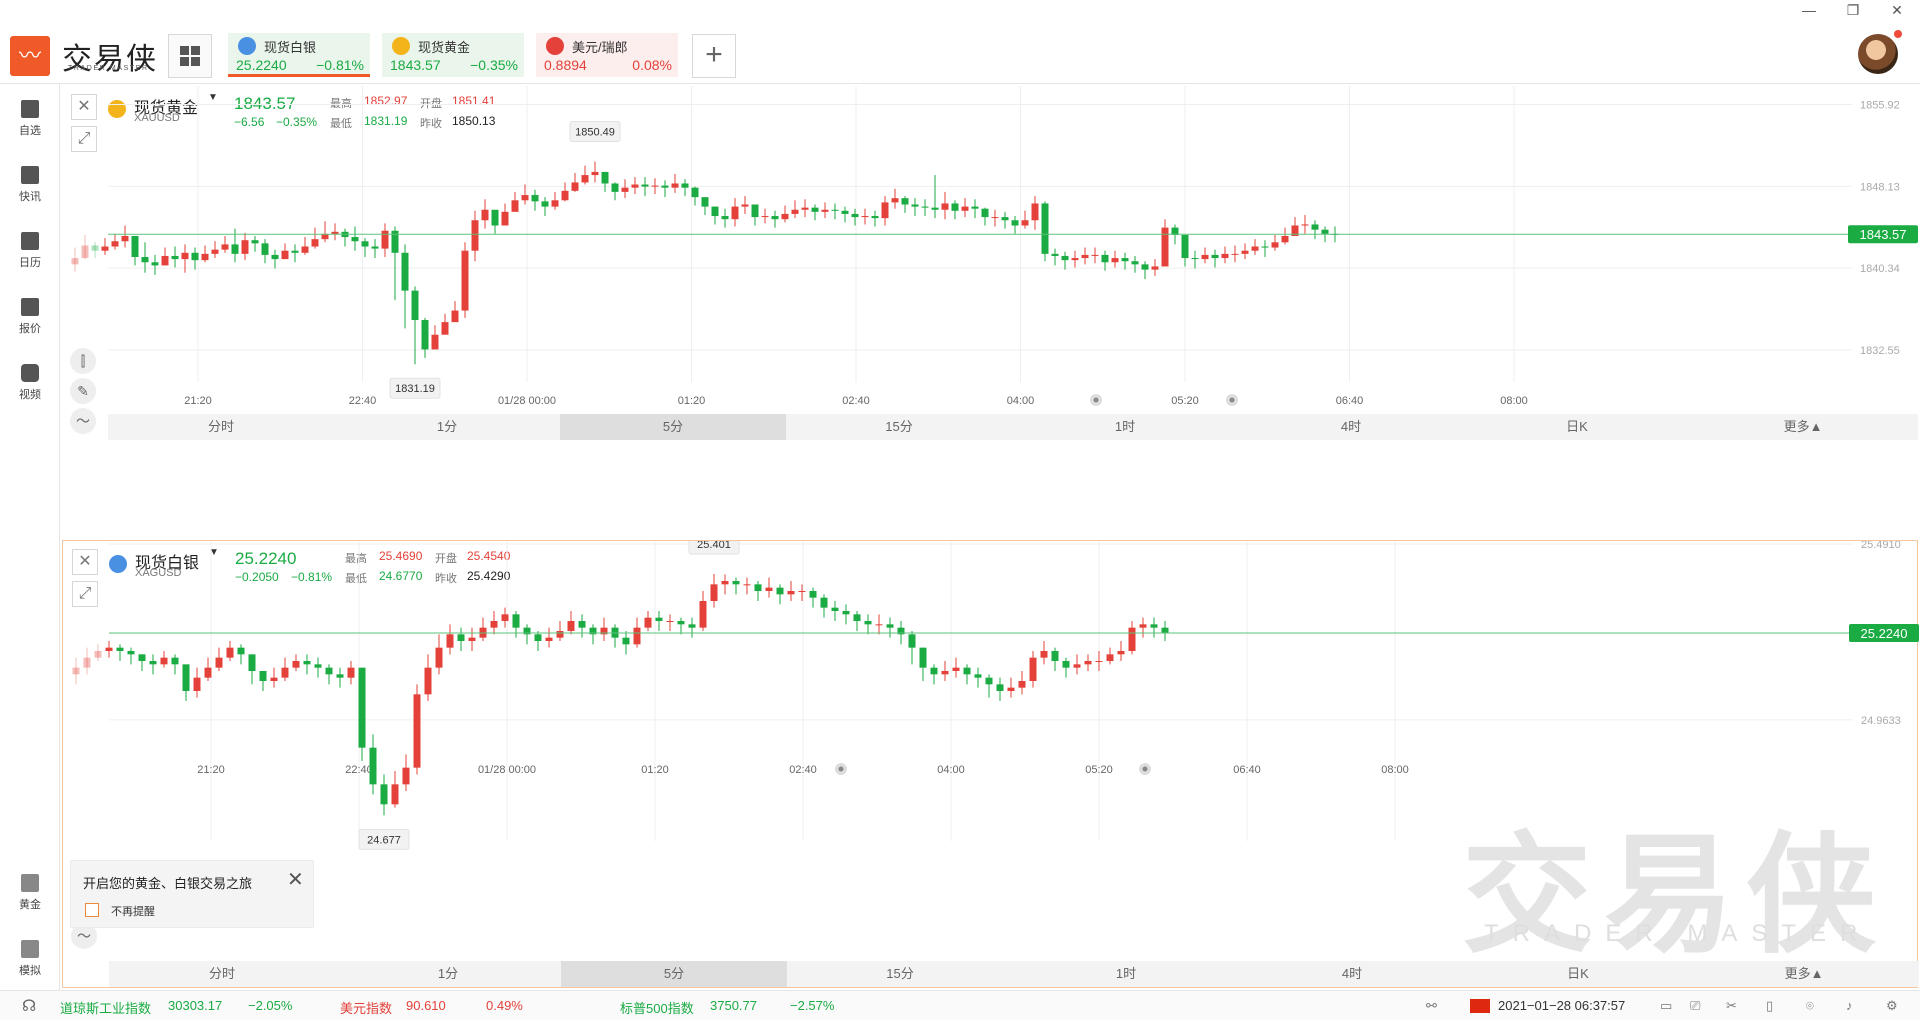  Describe the element at coordinates (30, 383) in the screenshot. I see `sidebar-item-video: 视频` at that location.